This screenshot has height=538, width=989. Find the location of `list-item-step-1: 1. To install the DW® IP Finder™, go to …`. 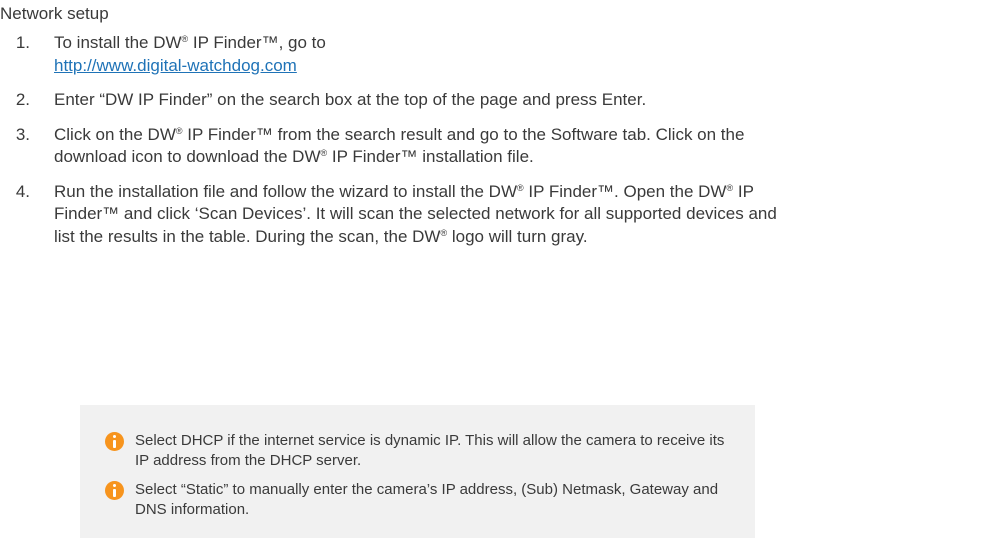

list-item-step-1: 1. To install the DW® IP Finder™, go to … is located at coordinates (390, 54).